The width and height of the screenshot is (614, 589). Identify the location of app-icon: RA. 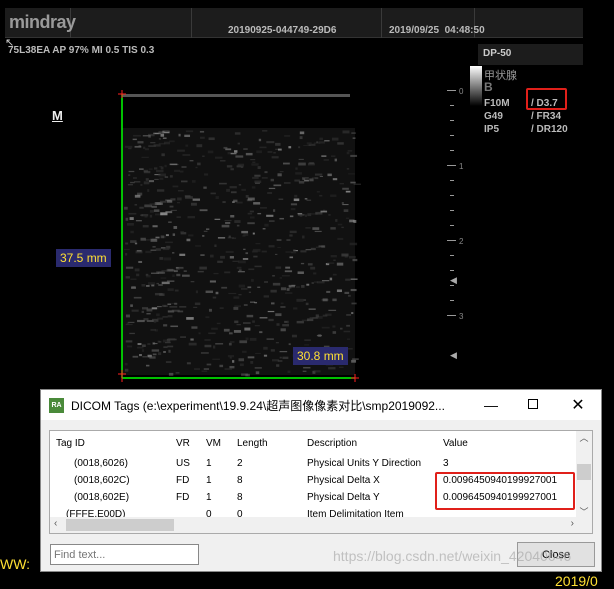
(56, 405).